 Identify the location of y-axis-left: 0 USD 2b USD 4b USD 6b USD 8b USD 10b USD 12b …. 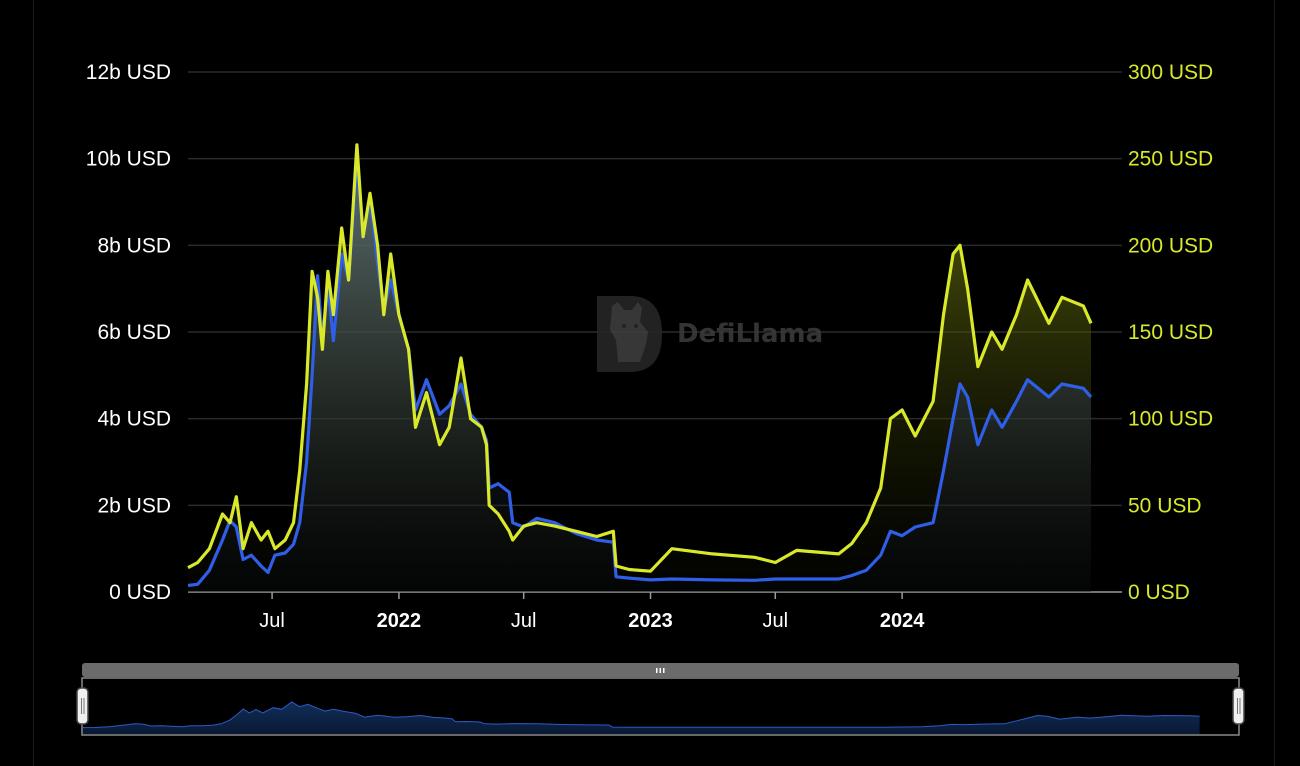
(128, 332).